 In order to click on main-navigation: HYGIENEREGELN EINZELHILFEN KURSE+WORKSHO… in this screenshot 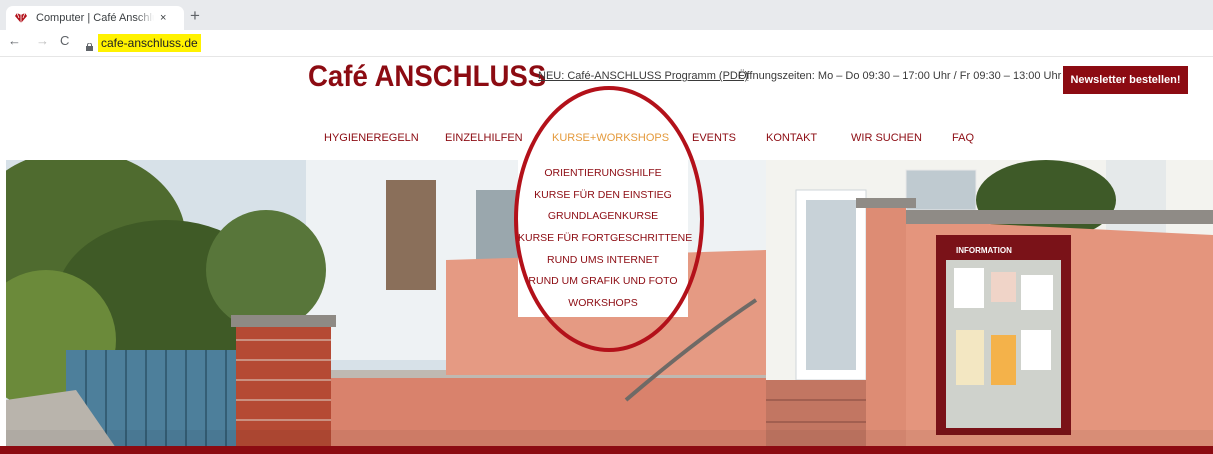, I will do `click(606, 140)`.